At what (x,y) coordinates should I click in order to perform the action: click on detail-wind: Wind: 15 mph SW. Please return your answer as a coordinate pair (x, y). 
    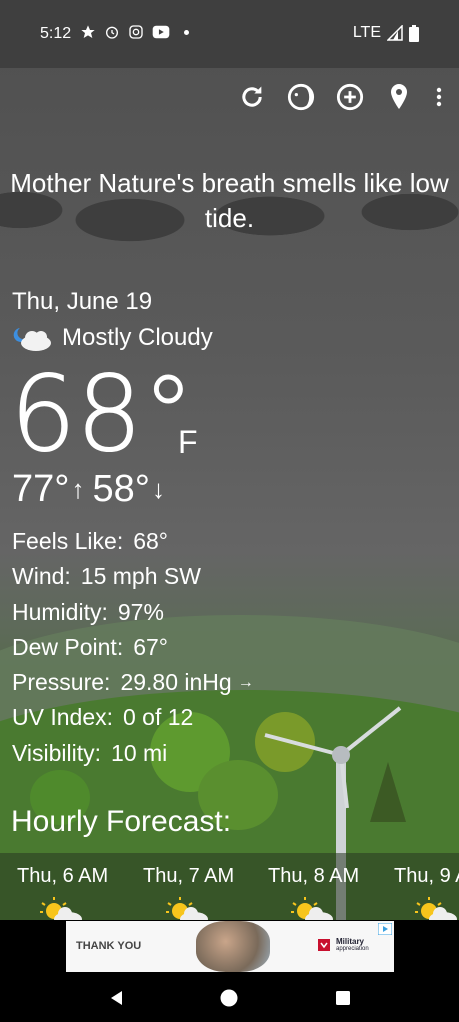
    Looking at the image, I should click on (133, 576).